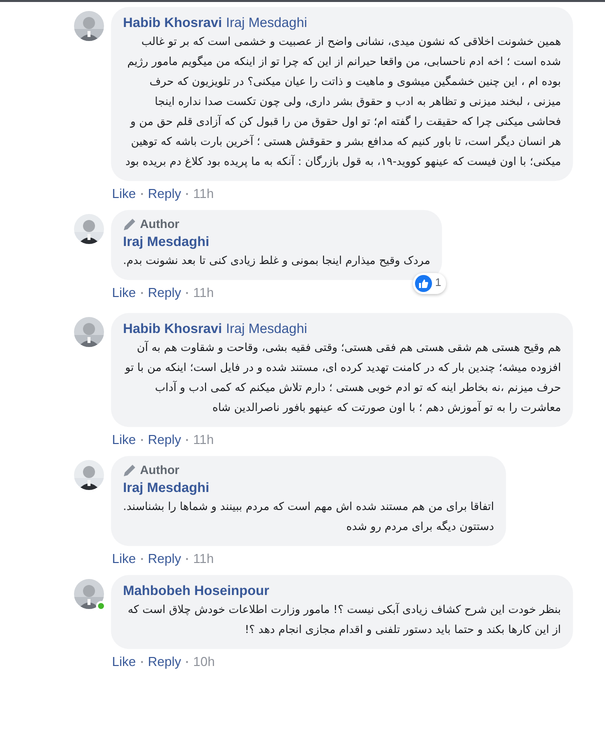  Describe the element at coordinates (276, 261) in the screenshot. I see `comment-text: مردک وقیح میذارم اینجا بمونی و غلط زیادی کنی تا بعد نشونت بدم.` at that location.